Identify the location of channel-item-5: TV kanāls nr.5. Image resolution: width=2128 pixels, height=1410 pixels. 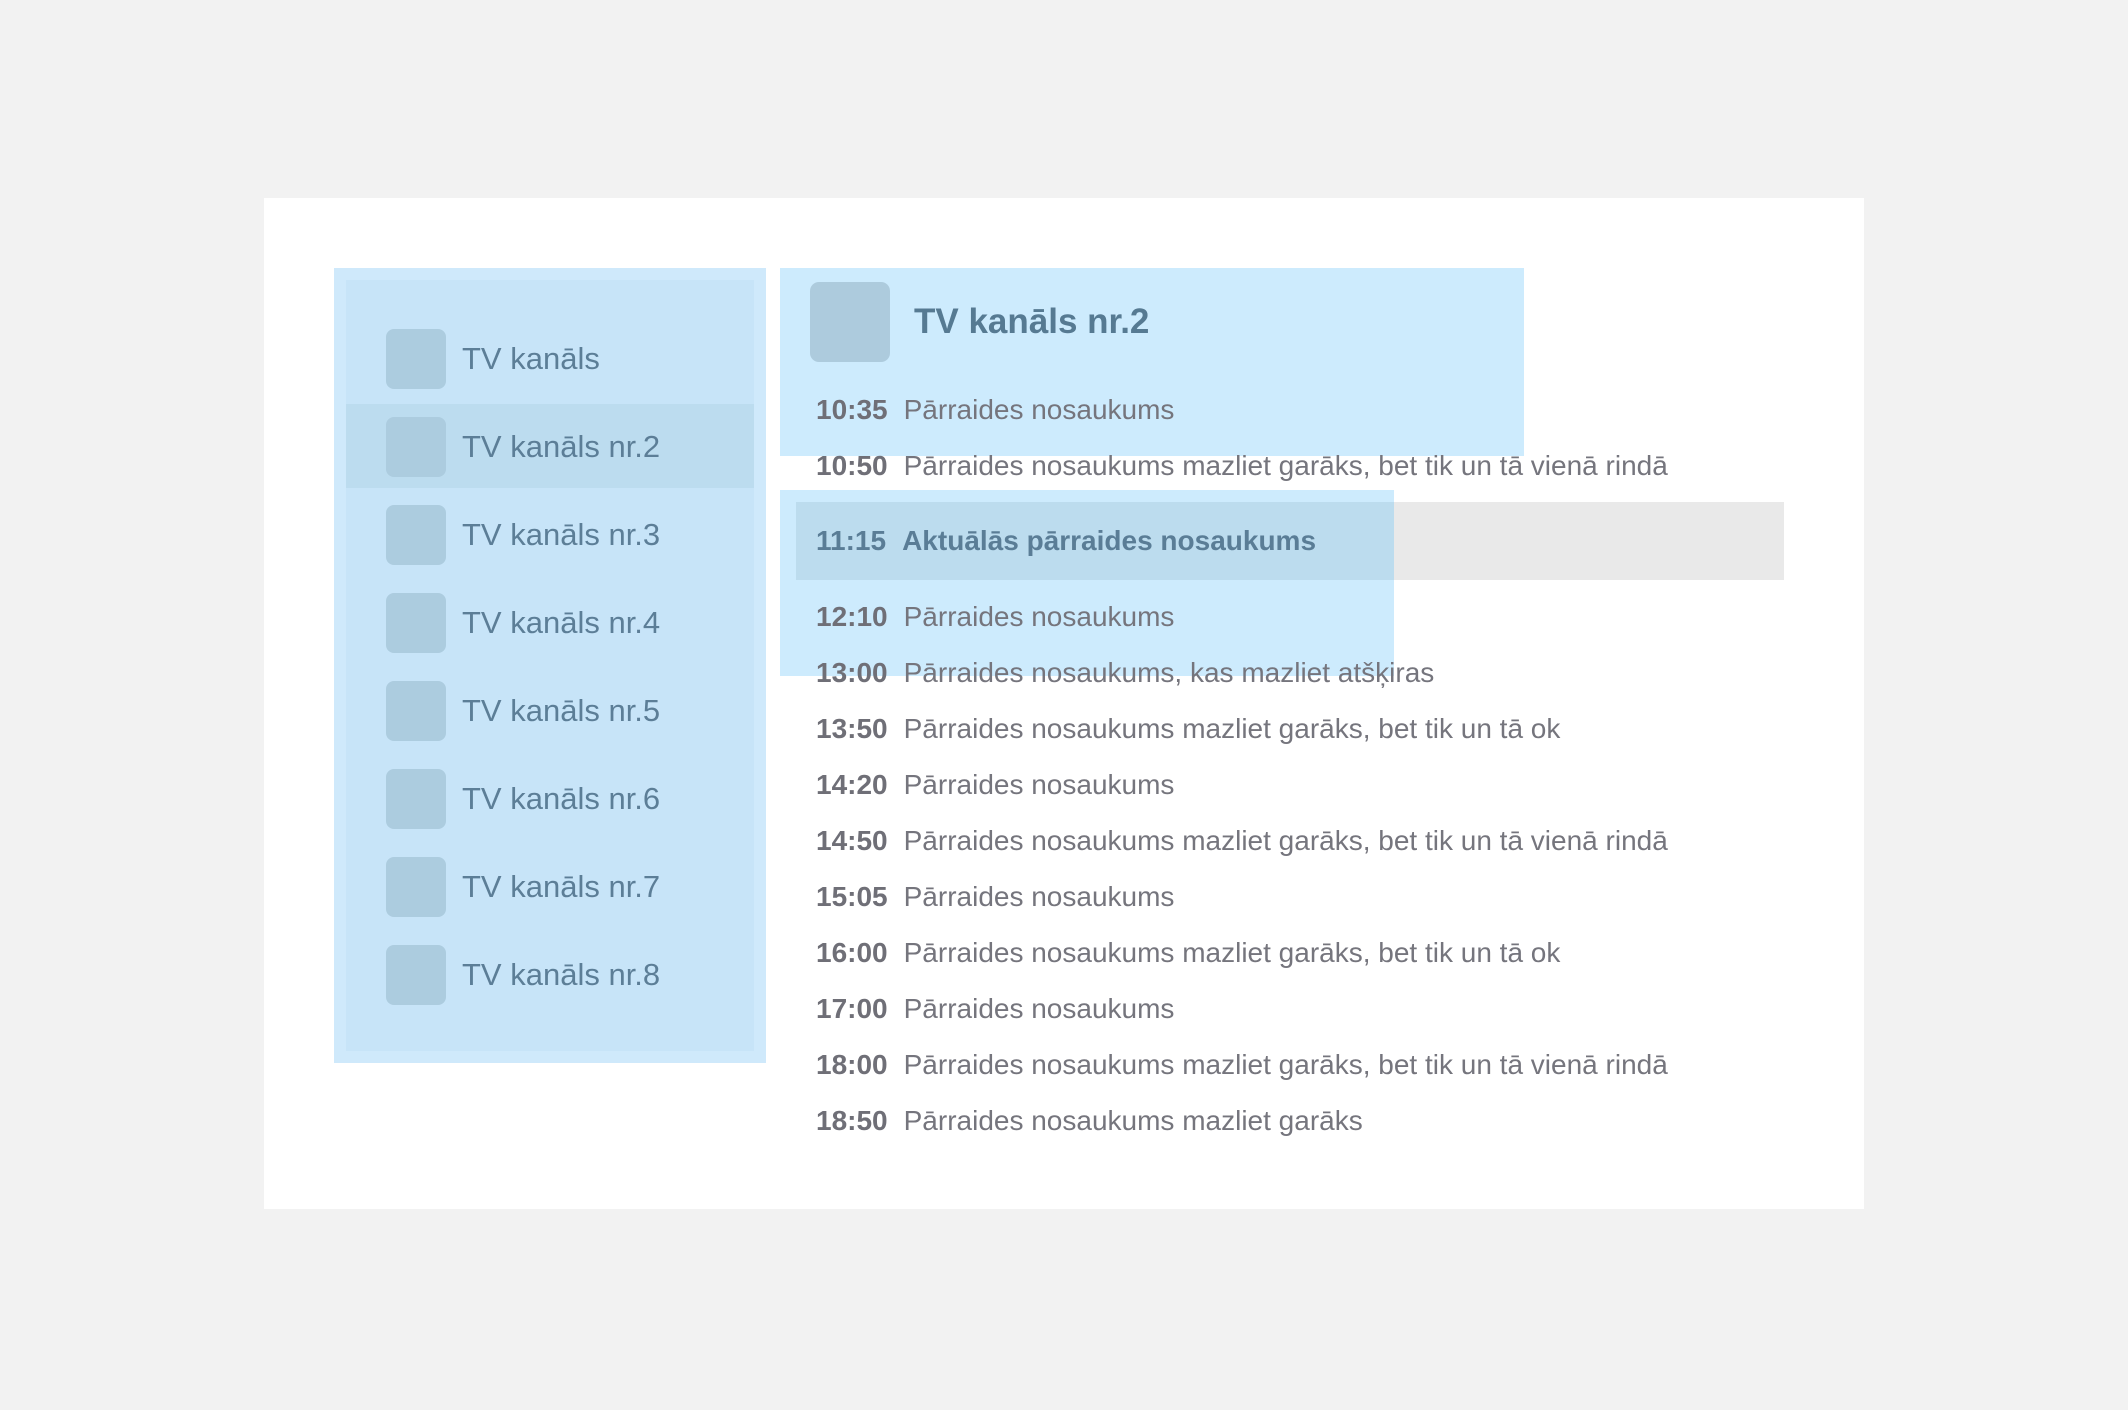
(550, 710).